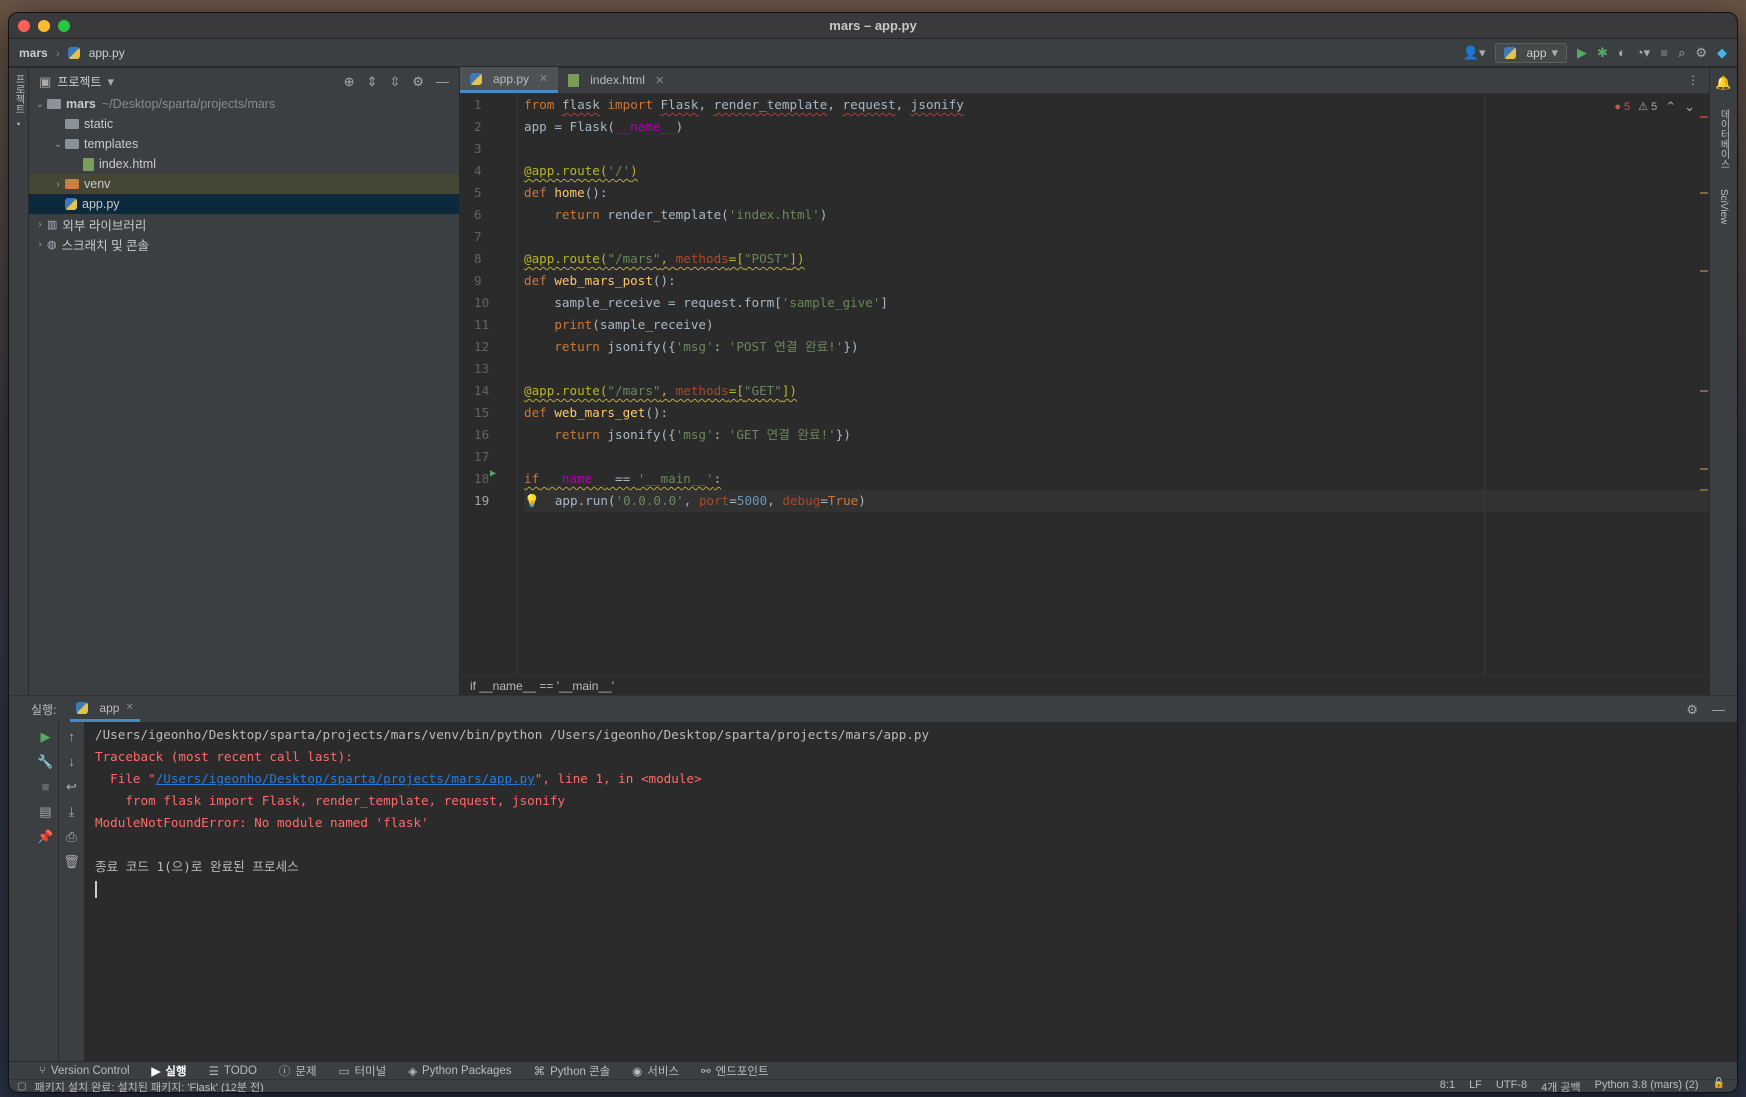 This screenshot has height=1097, width=1746. Describe the element at coordinates (1622, 52) in the screenshot. I see `coverage-icon: ◐` at that location.